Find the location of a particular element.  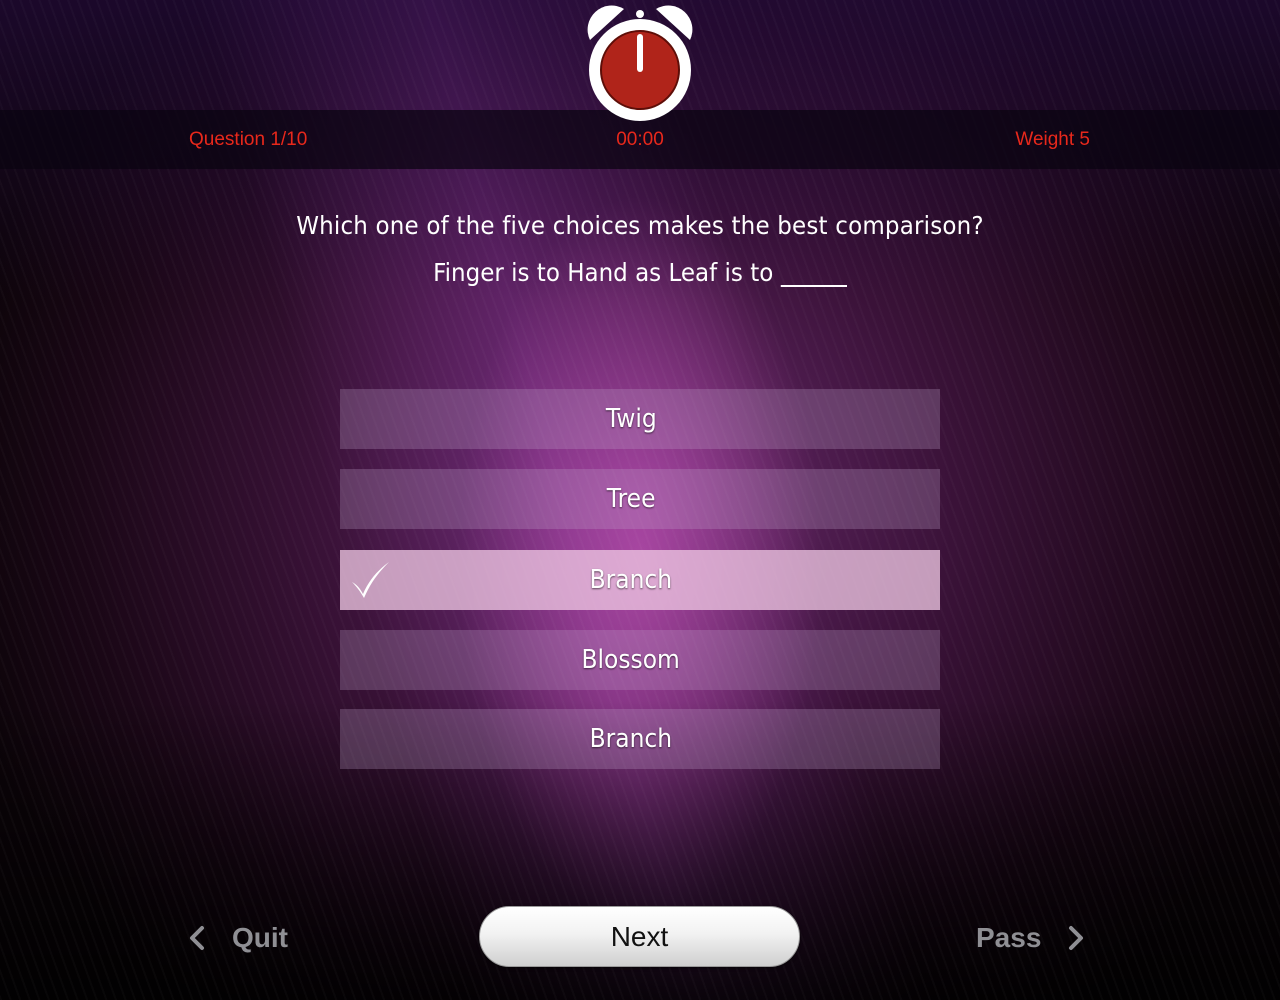

choice-4: Blossom is located at coordinates (640, 660).